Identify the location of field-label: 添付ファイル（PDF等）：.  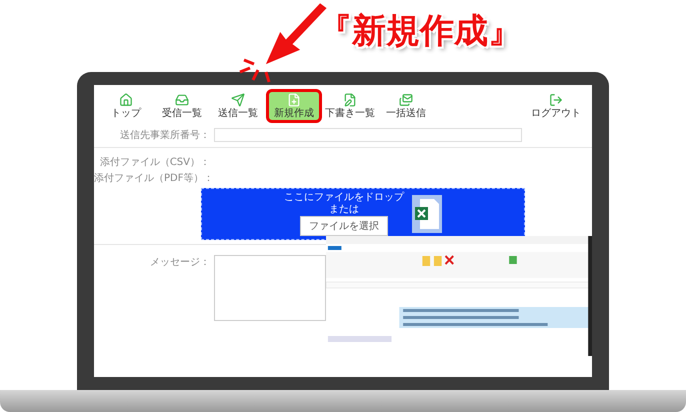
(152, 178).